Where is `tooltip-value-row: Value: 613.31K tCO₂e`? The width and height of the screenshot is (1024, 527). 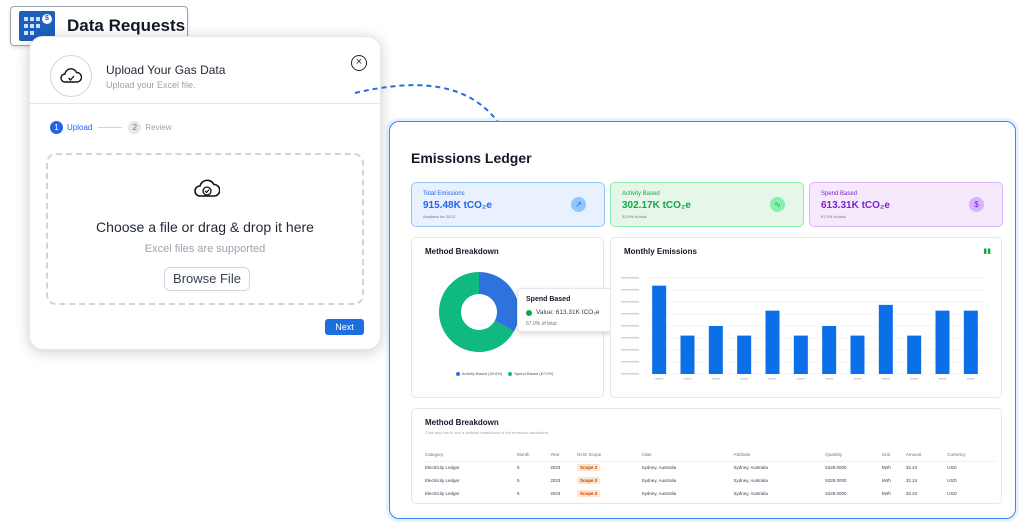 tooltip-value-row: Value: 613.31K tCO₂e is located at coordinates (562, 312).